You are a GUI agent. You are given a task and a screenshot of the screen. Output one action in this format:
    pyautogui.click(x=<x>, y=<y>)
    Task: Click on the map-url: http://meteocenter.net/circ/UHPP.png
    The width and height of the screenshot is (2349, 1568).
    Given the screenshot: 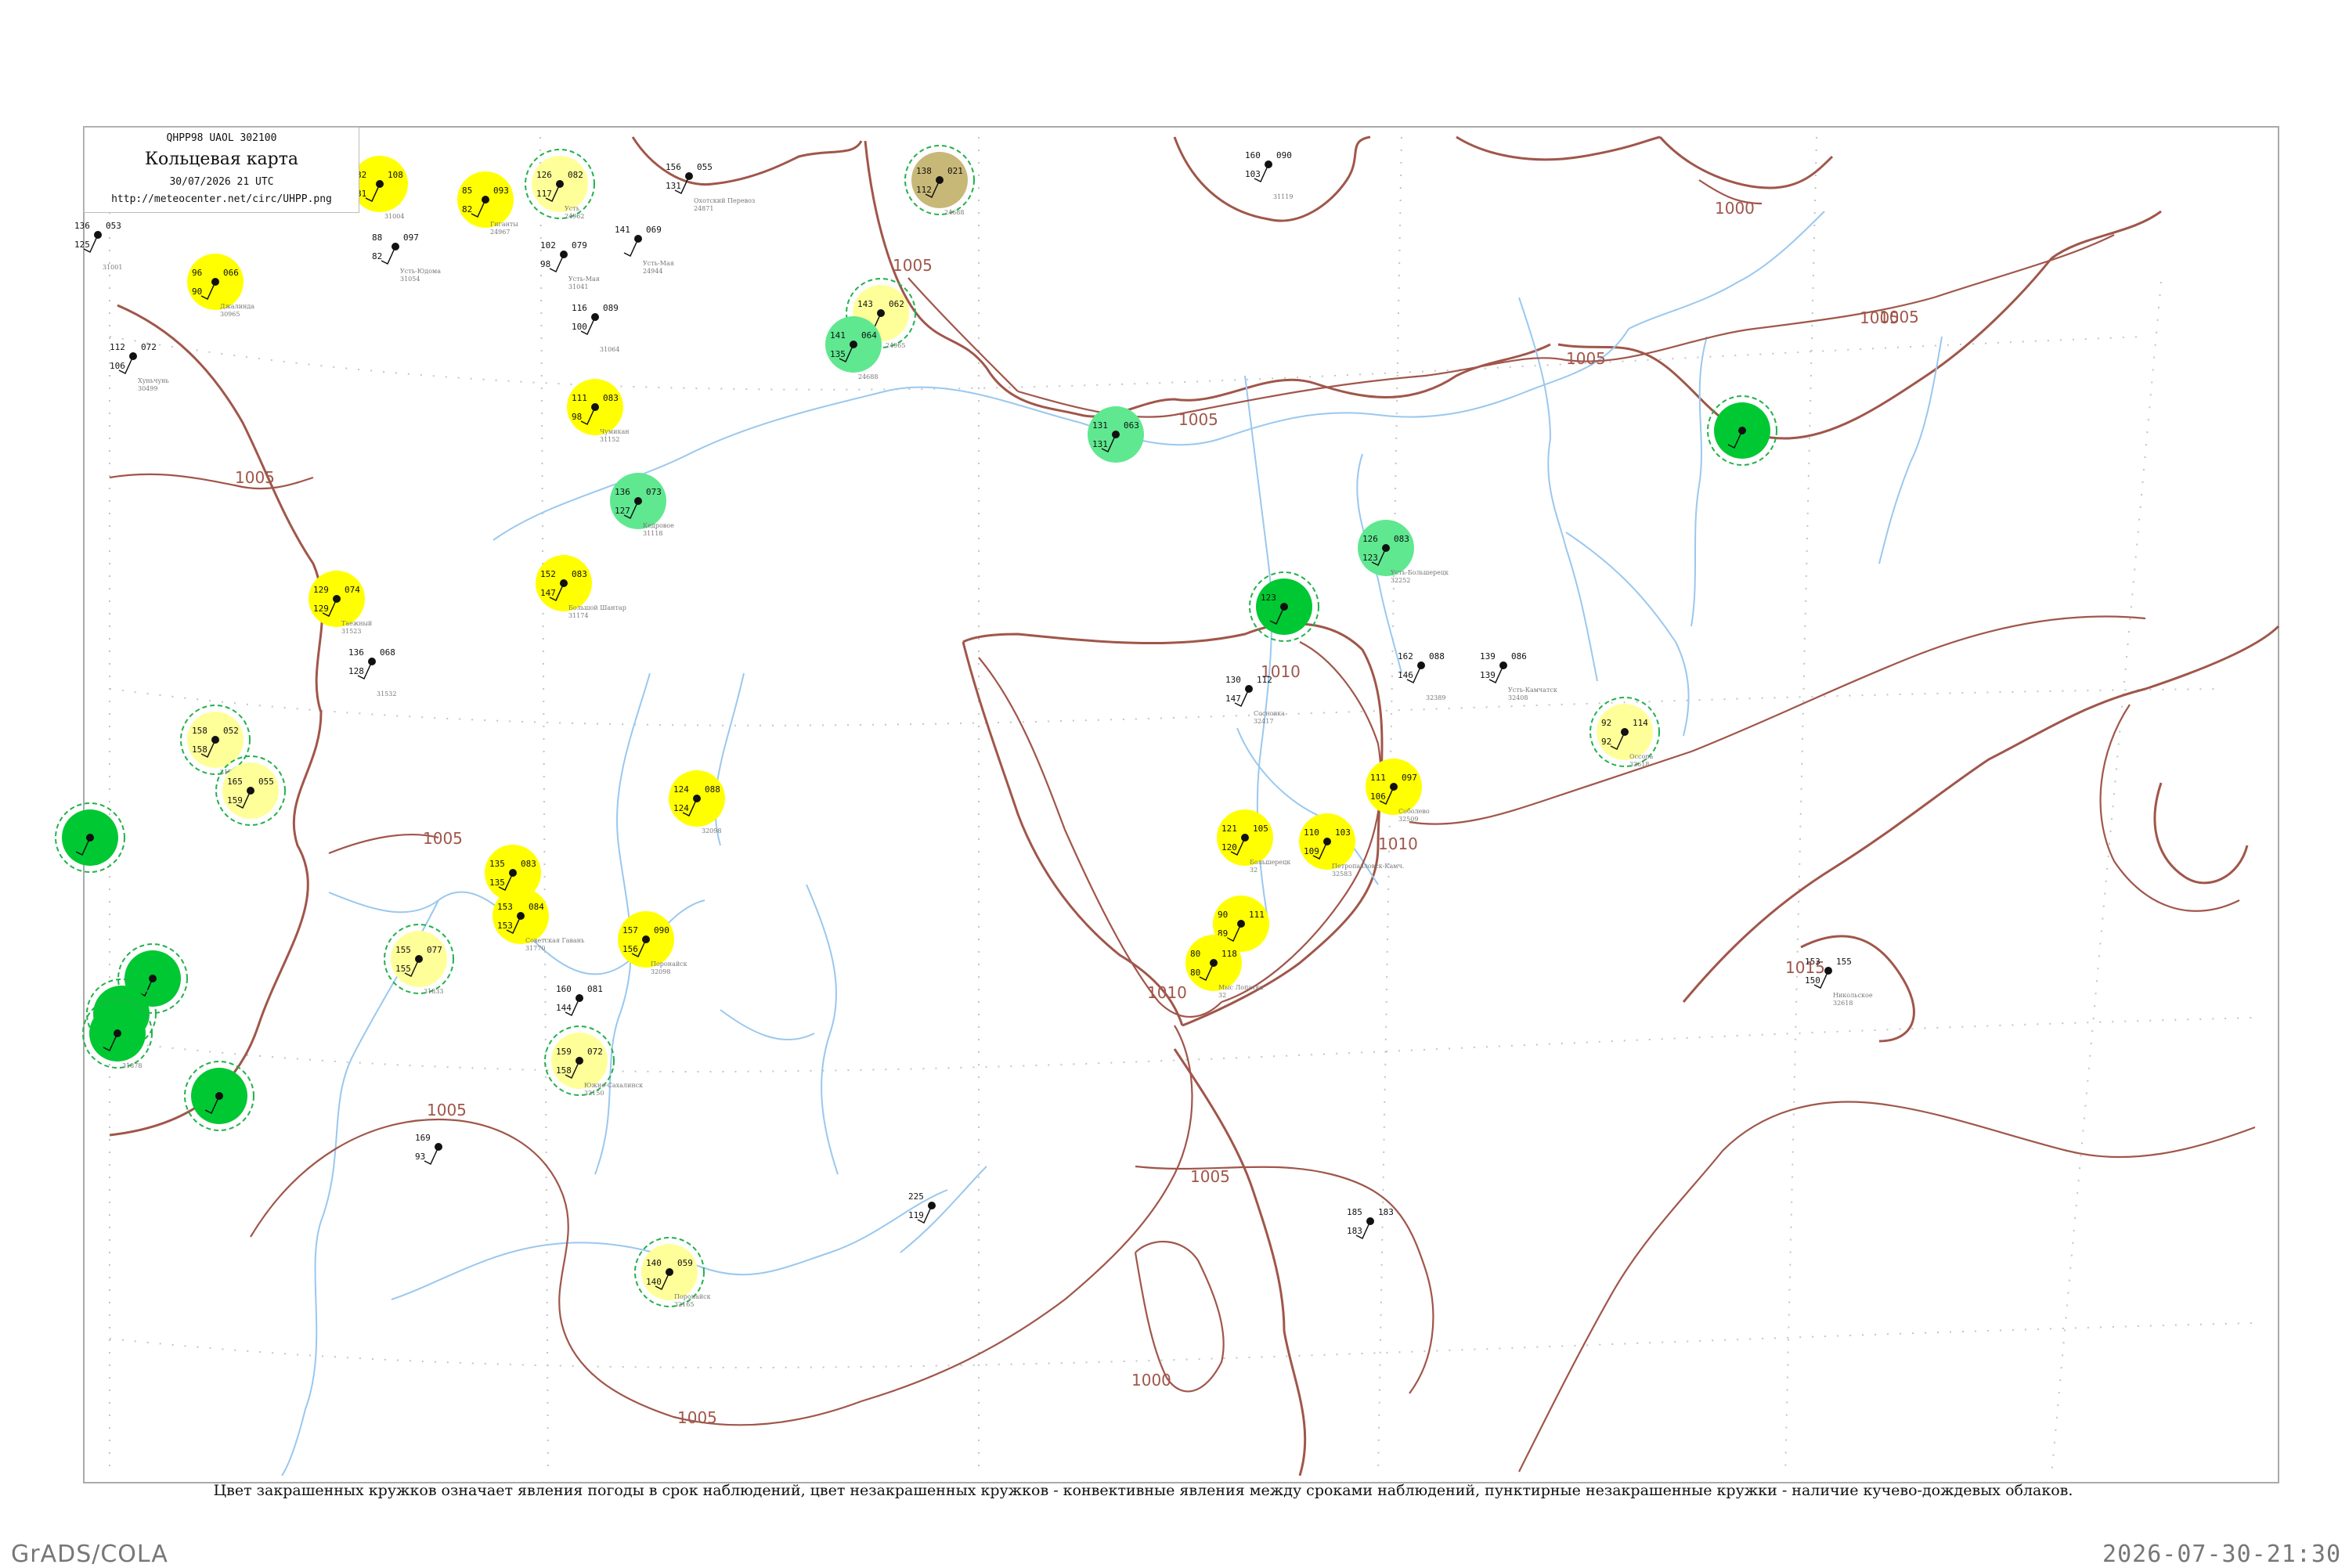 What is the action you would take?
    pyautogui.click(x=222, y=199)
    